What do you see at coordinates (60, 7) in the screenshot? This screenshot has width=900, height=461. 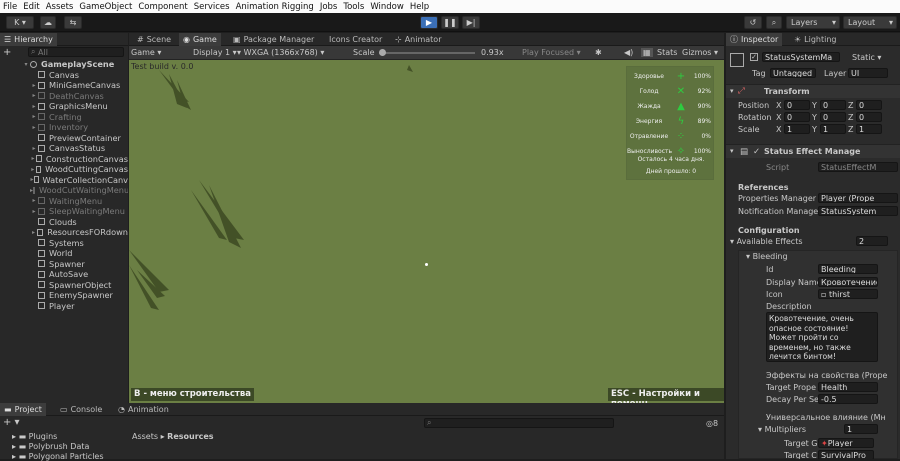 I see `menu-item: Assets` at bounding box center [60, 7].